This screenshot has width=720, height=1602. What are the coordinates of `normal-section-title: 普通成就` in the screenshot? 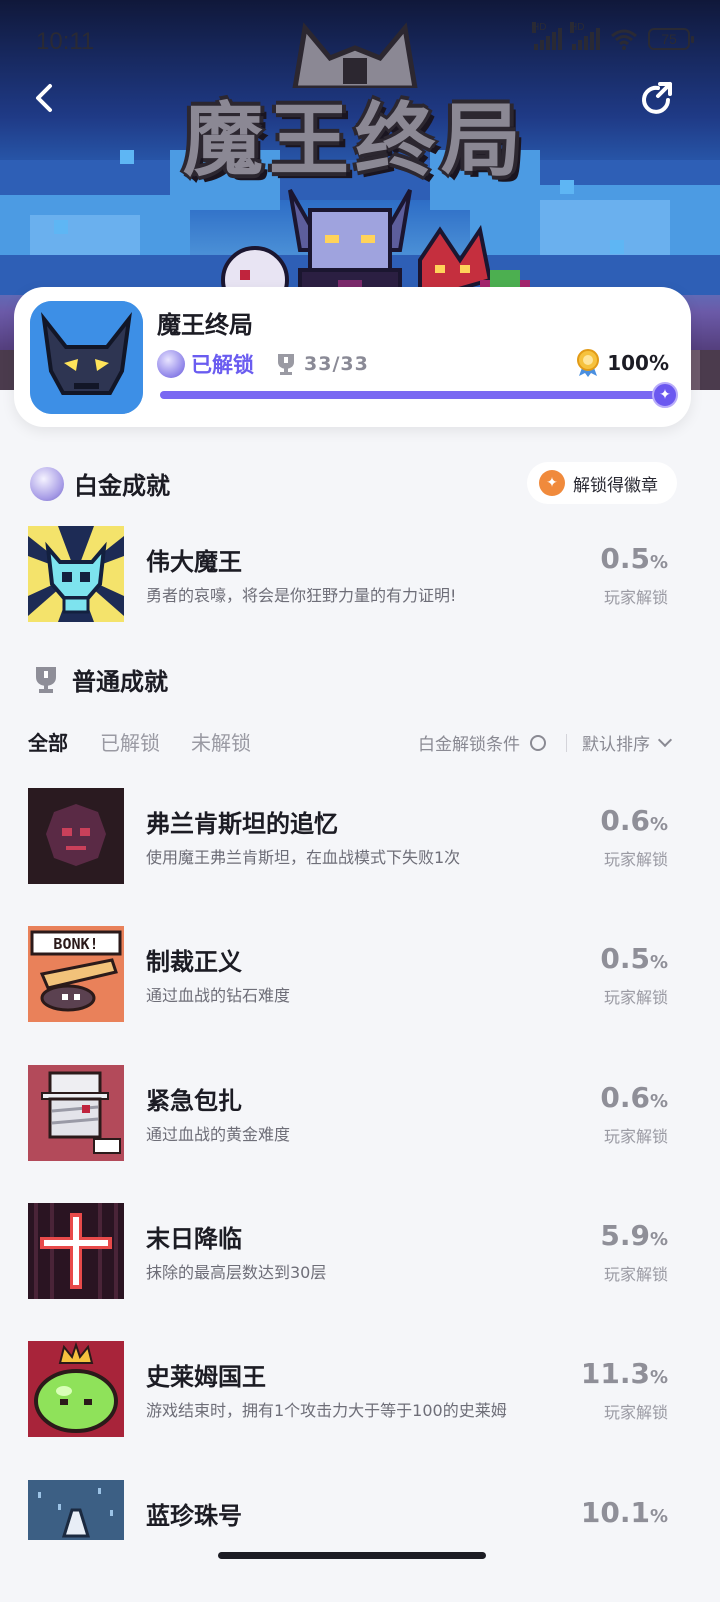 It's located at (120, 682).